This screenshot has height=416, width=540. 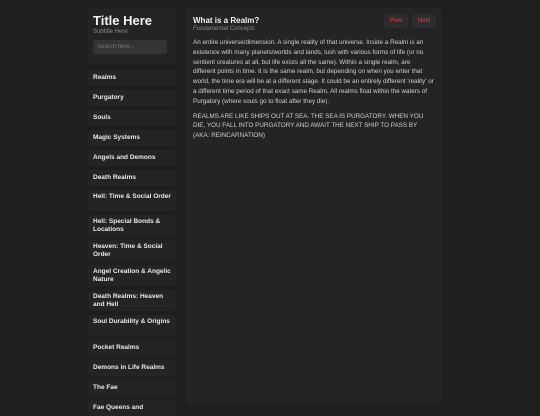 What do you see at coordinates (130, 47) in the screenshot?
I see `search-input` at bounding box center [130, 47].